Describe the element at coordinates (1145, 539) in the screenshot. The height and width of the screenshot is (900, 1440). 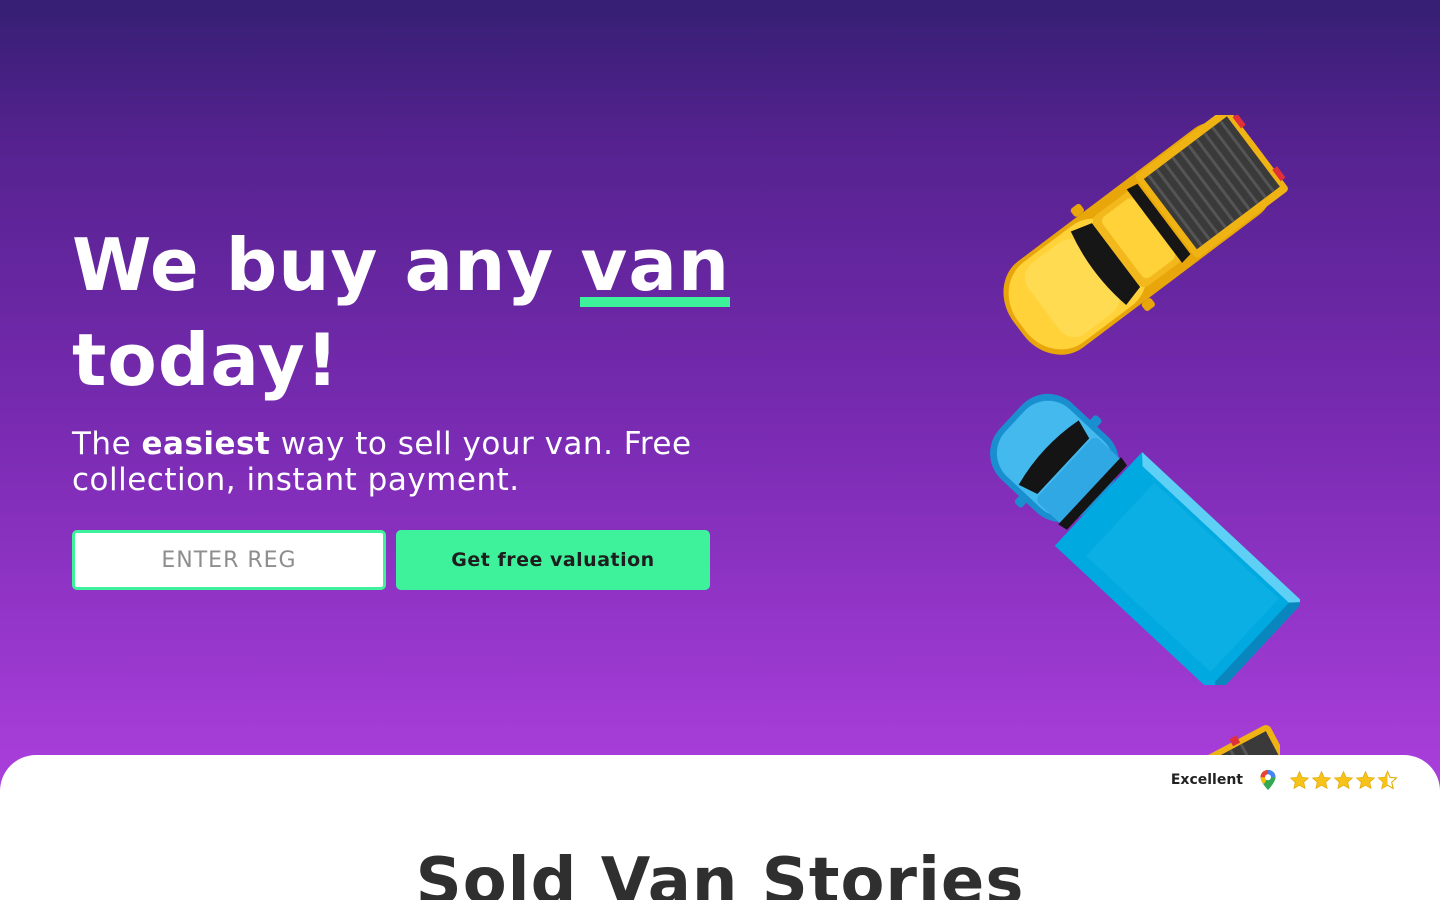
I see `blue-box-van-illustration` at that location.